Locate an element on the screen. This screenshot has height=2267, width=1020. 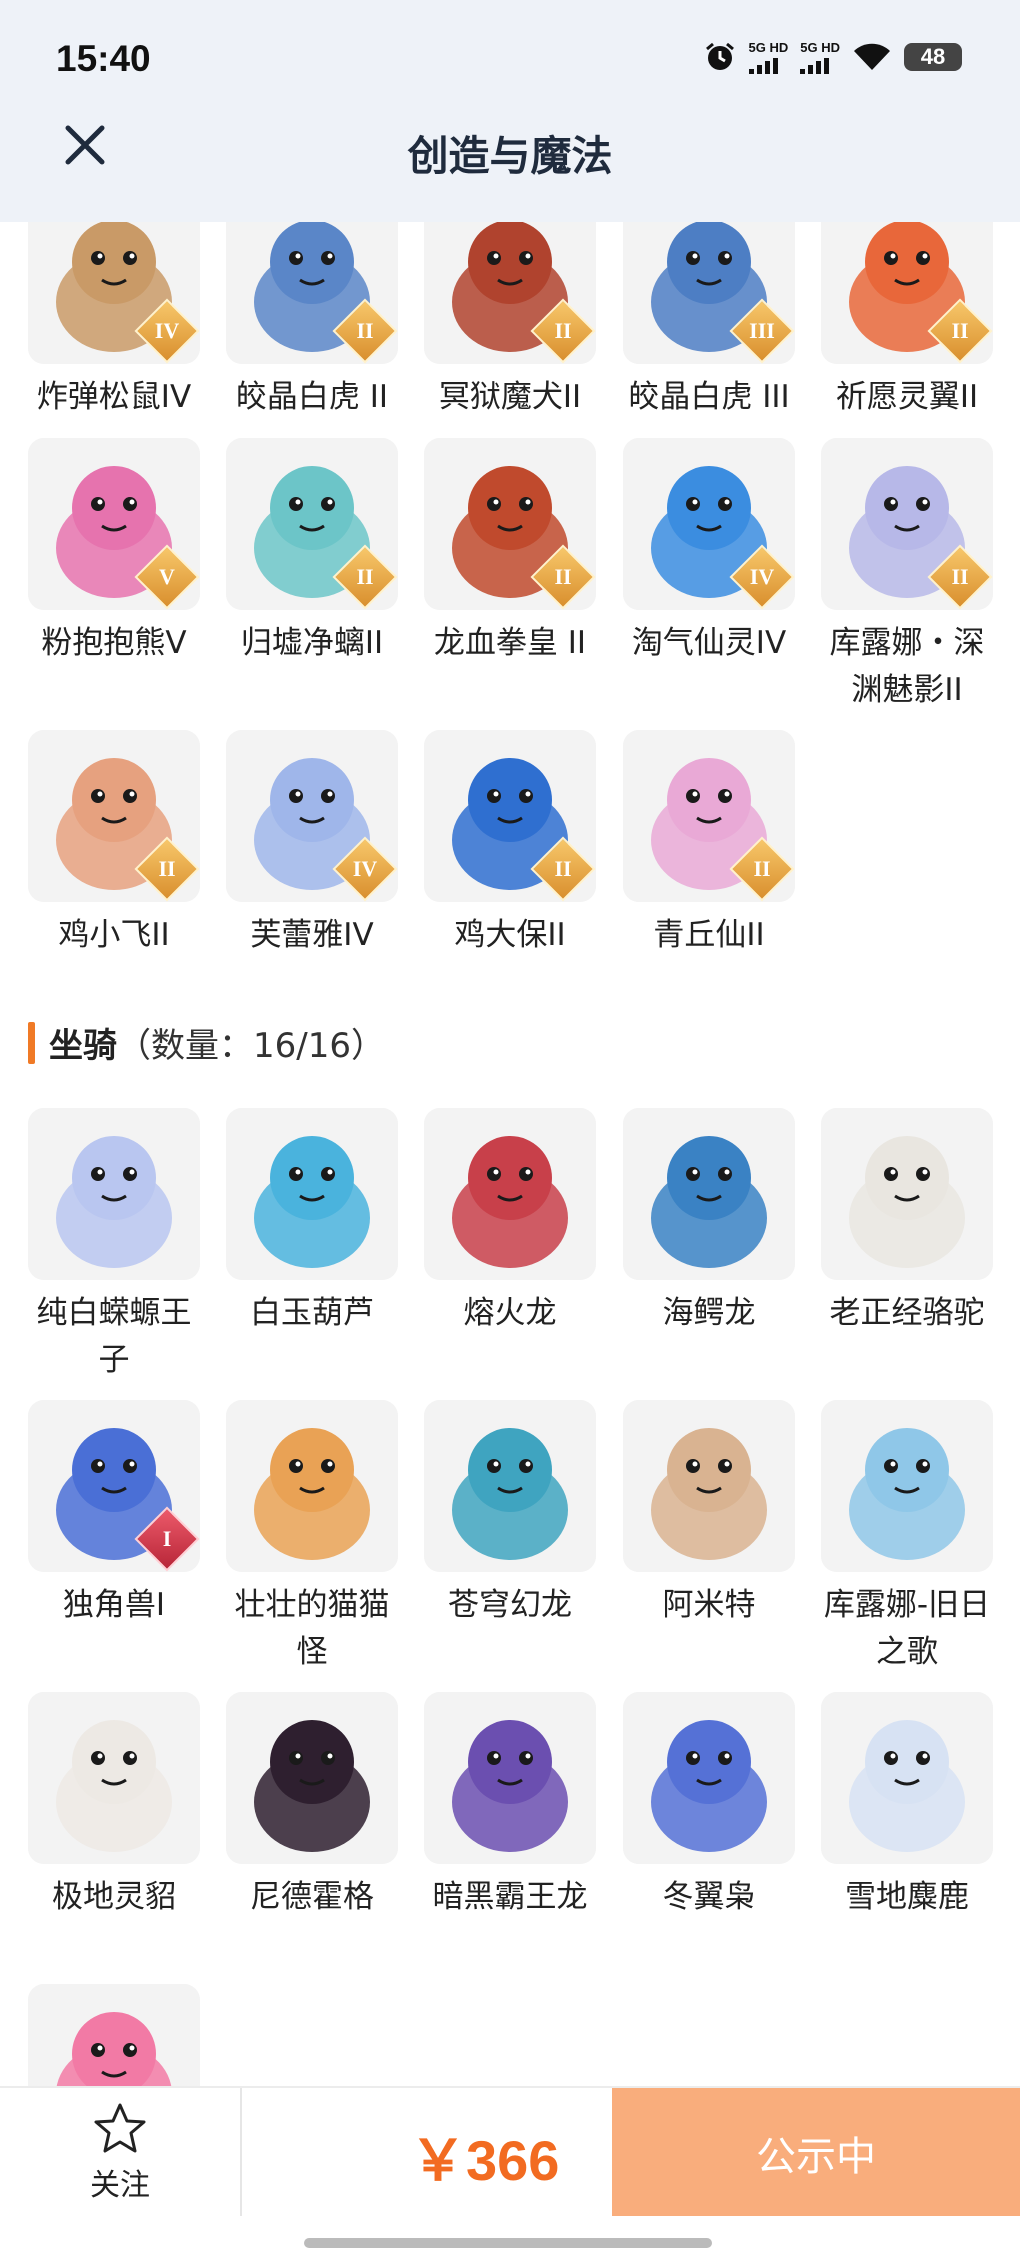
mount-card: 苍穹幻龙 is located at coordinates (510, 1514).